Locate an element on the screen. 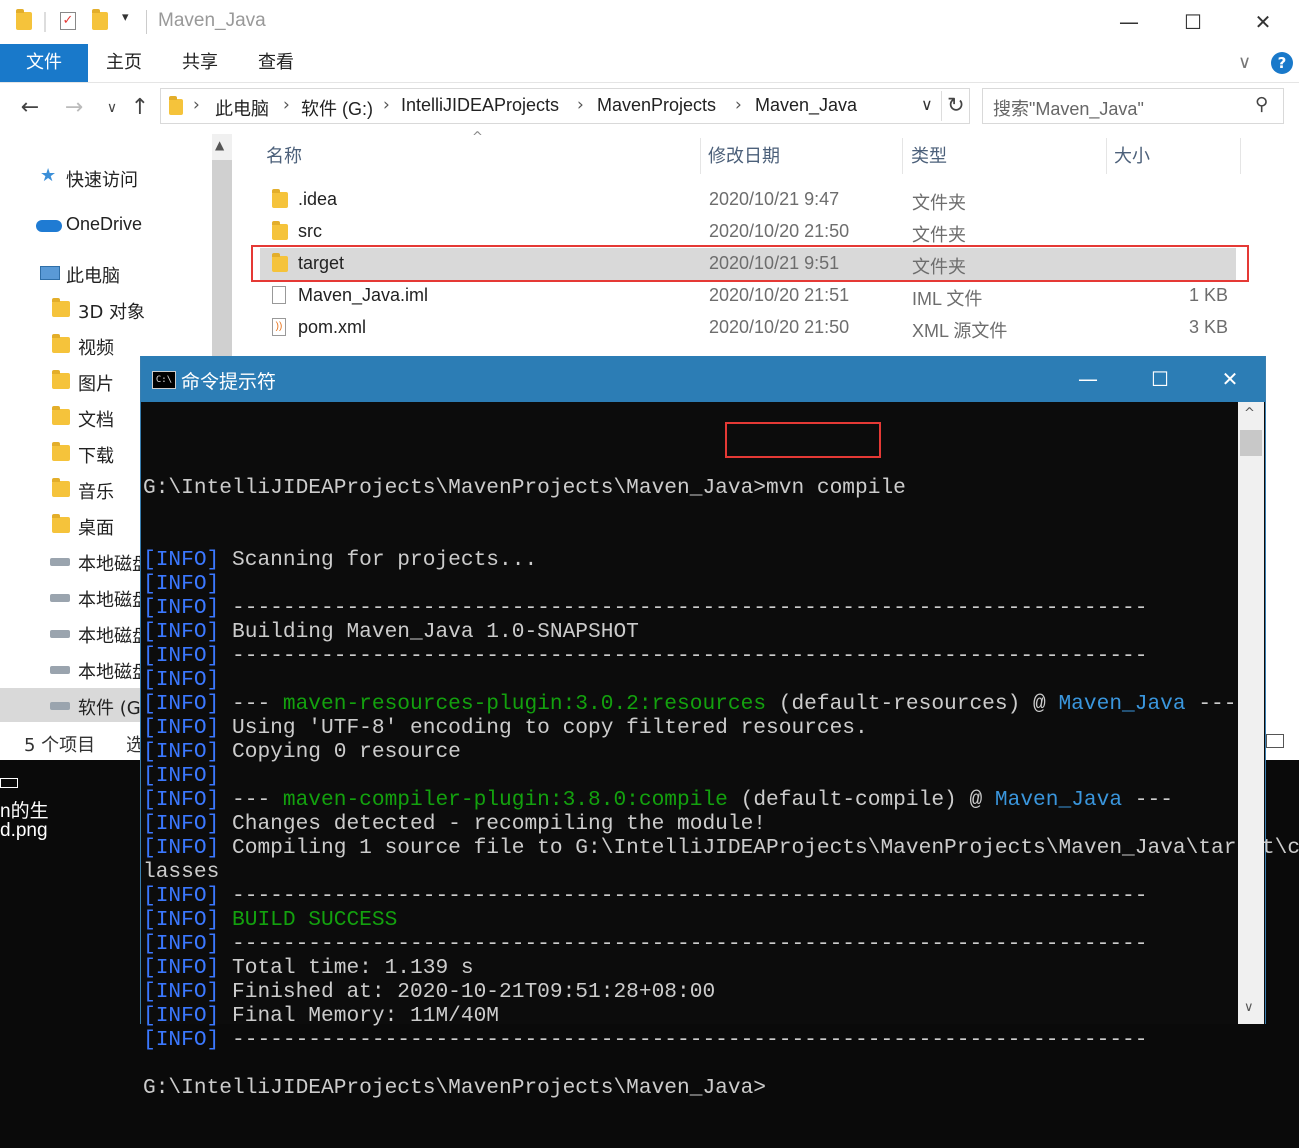 The height and width of the screenshot is (1148, 1299). breadcrumb-drive-g: 软件 (G:) is located at coordinates (337, 108).